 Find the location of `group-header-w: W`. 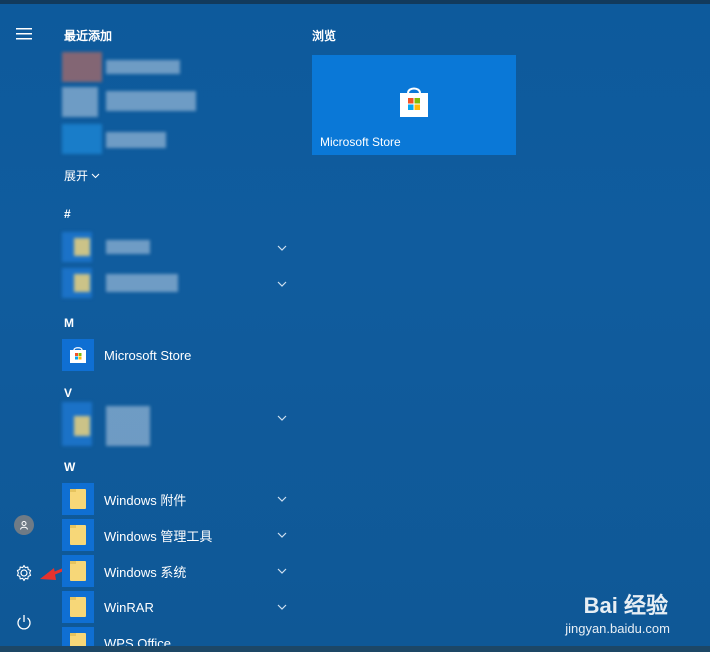

group-header-w: W is located at coordinates (69, 467).